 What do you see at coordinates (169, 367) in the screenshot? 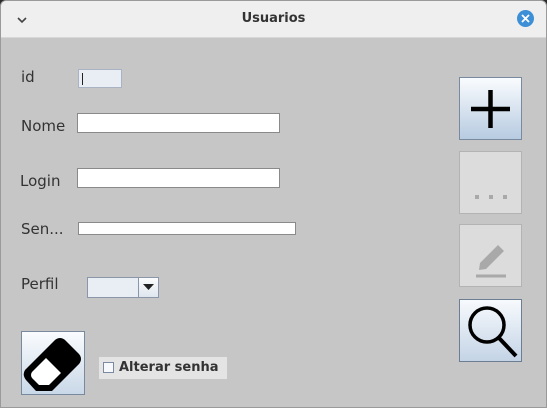
I see `alterar-senha-label: Alterar senha` at bounding box center [169, 367].